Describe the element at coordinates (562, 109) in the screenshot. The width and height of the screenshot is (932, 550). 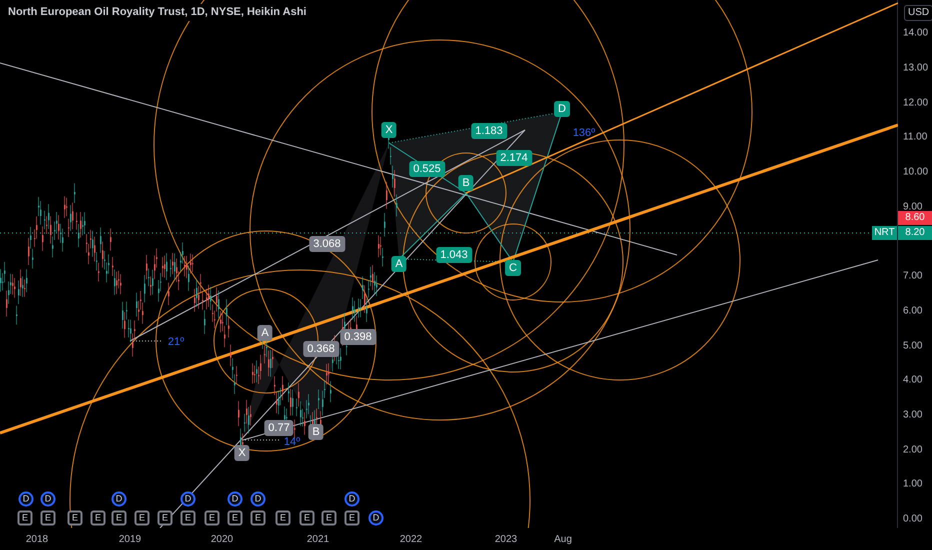
I see `pattern-label: D` at that location.